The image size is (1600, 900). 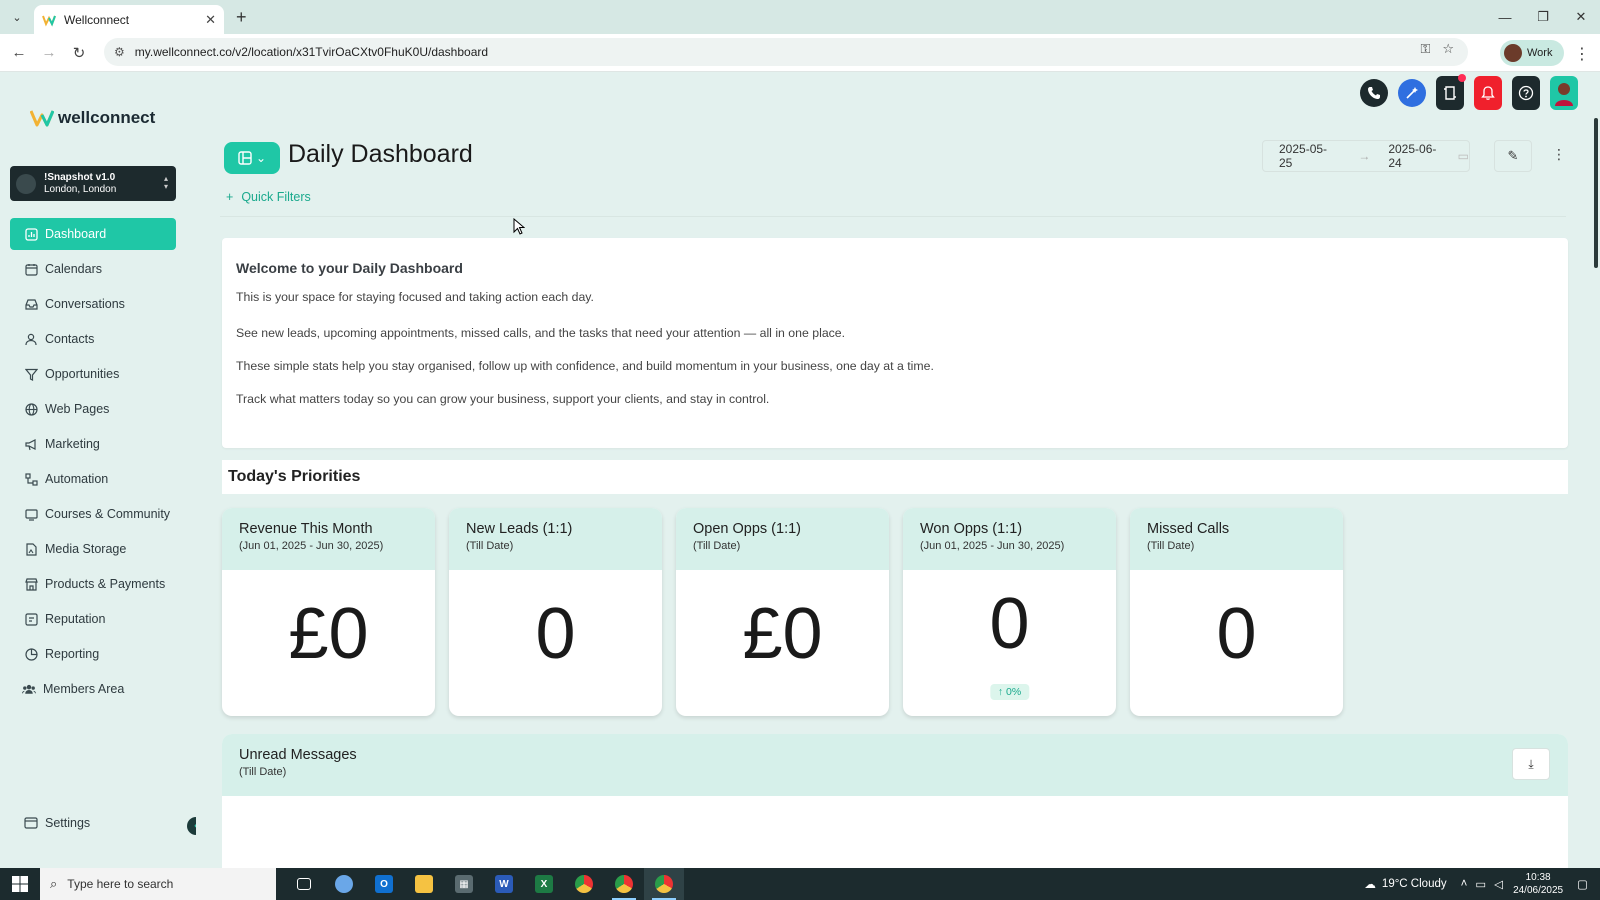 What do you see at coordinates (93, 183) in the screenshot?
I see `location-switcher: !Snapshot v1.0 London, London ▴ ▾` at bounding box center [93, 183].